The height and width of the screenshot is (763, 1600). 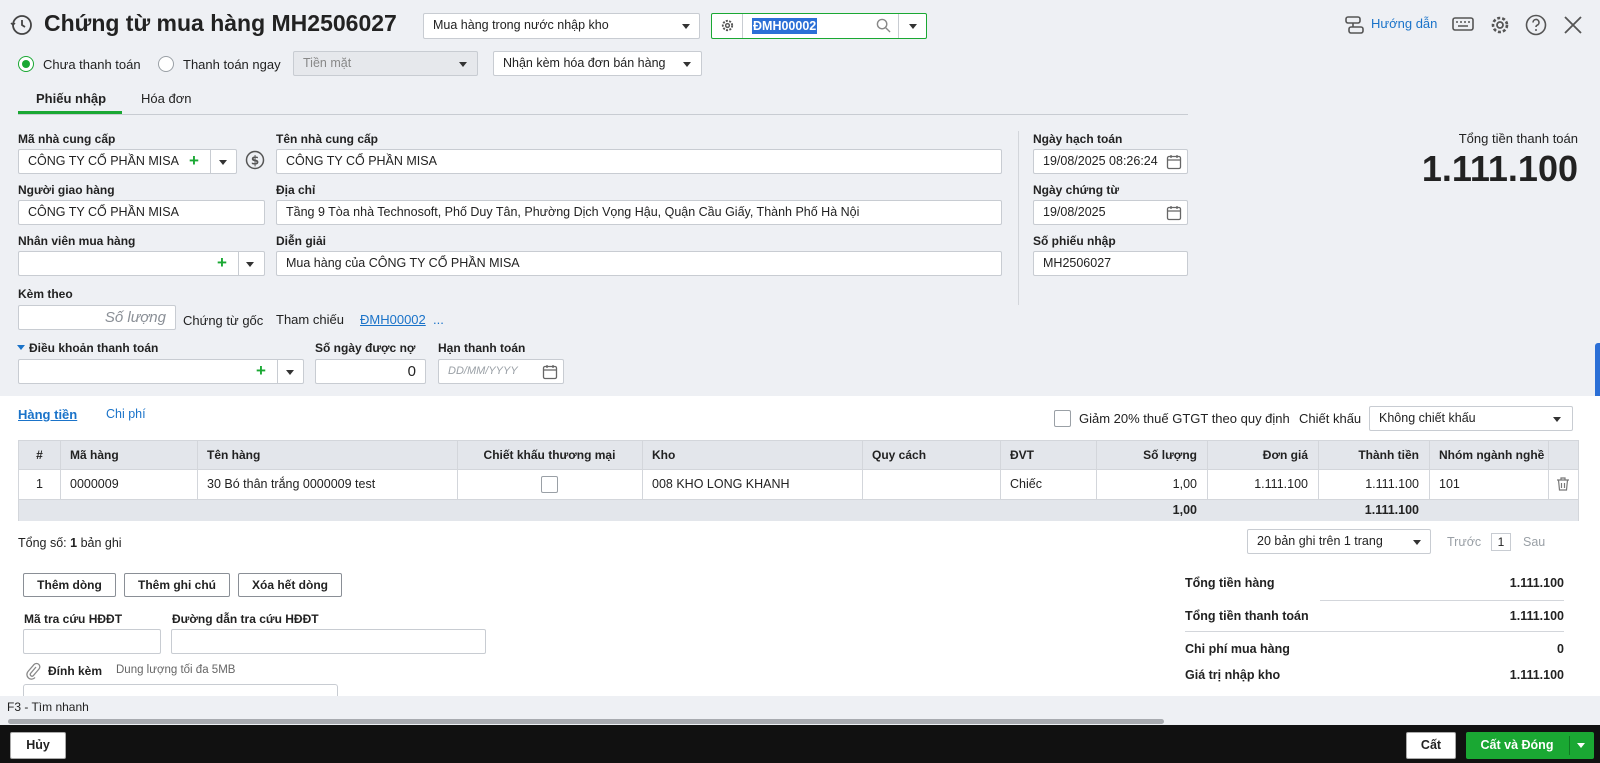 I want to click on guide-icon, so click(x=1354, y=26).